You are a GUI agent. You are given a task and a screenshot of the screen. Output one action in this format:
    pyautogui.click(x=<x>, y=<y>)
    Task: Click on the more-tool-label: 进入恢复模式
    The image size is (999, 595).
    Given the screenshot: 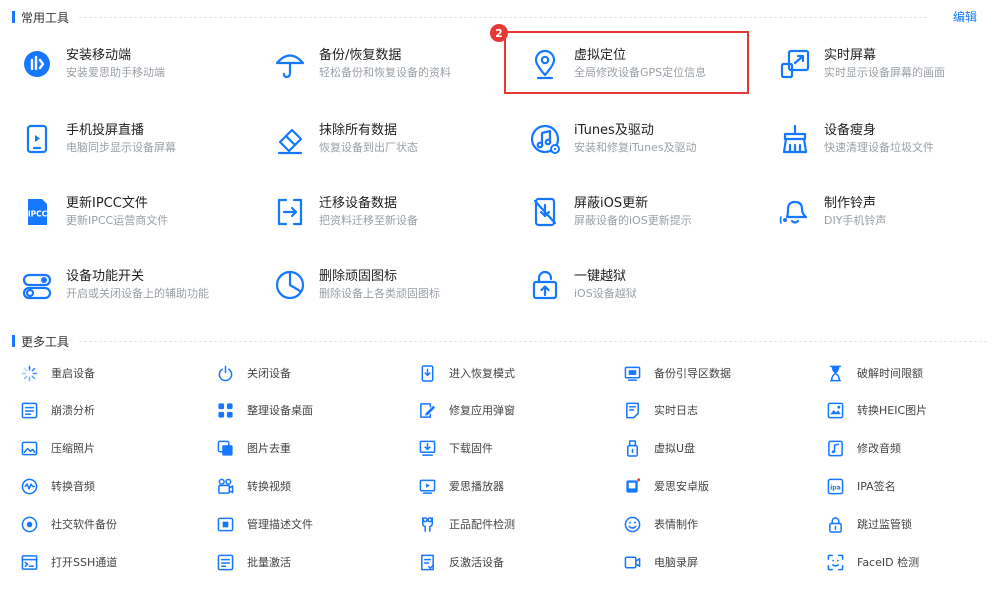 What is the action you would take?
    pyautogui.click(x=482, y=373)
    